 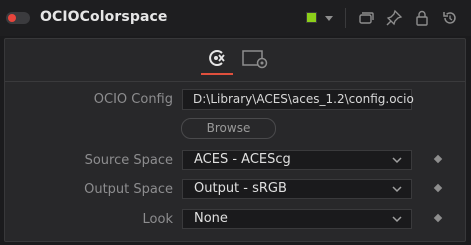 What do you see at coordinates (450, 18) in the screenshot?
I see `reset-icon` at bounding box center [450, 18].